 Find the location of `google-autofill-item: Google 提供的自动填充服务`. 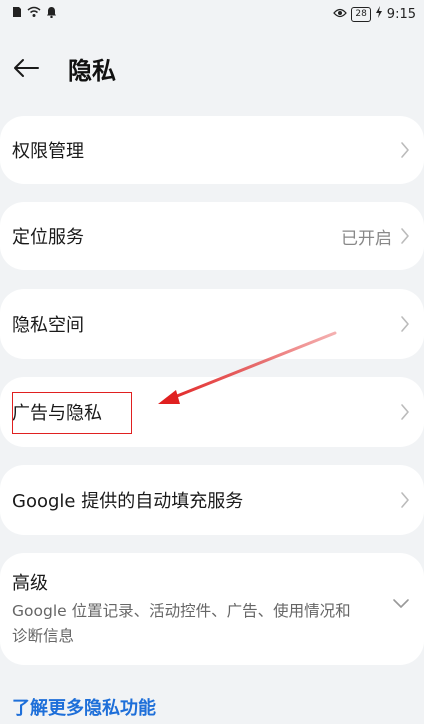

google-autofill-item: Google 提供的自动填充服务 is located at coordinates (212, 500).